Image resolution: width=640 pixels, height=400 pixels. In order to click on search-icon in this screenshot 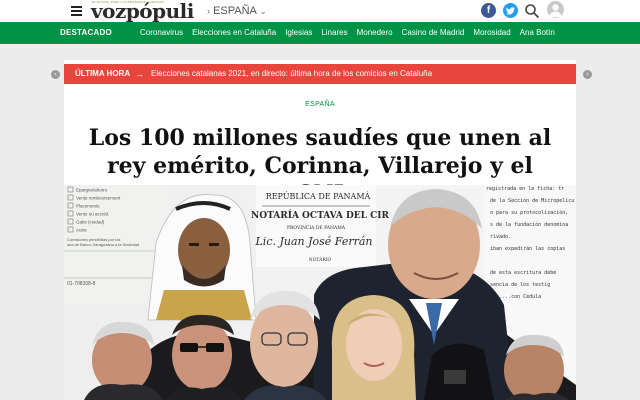, I will do `click(532, 11)`.